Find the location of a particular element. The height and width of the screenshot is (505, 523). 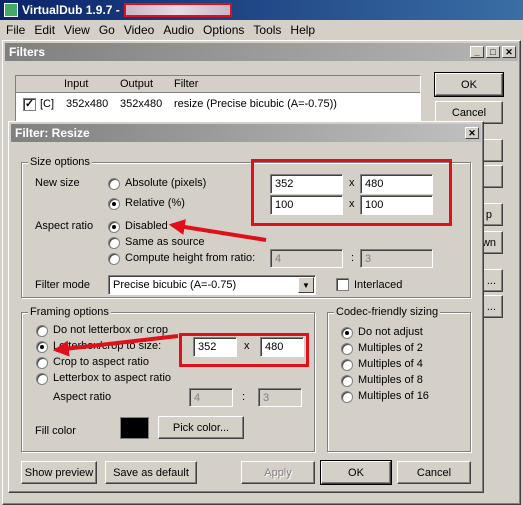

no-letterbox-radio is located at coordinates (42, 331).